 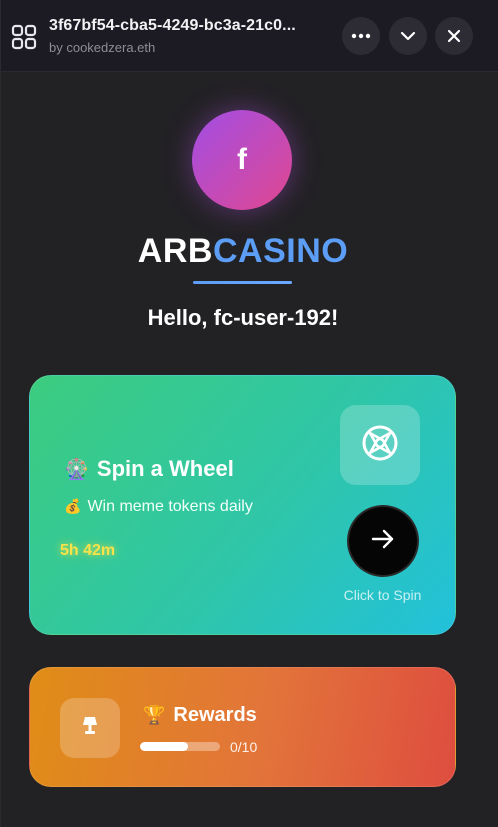 I want to click on spin-hint: Click to Spin, so click(x=382, y=595).